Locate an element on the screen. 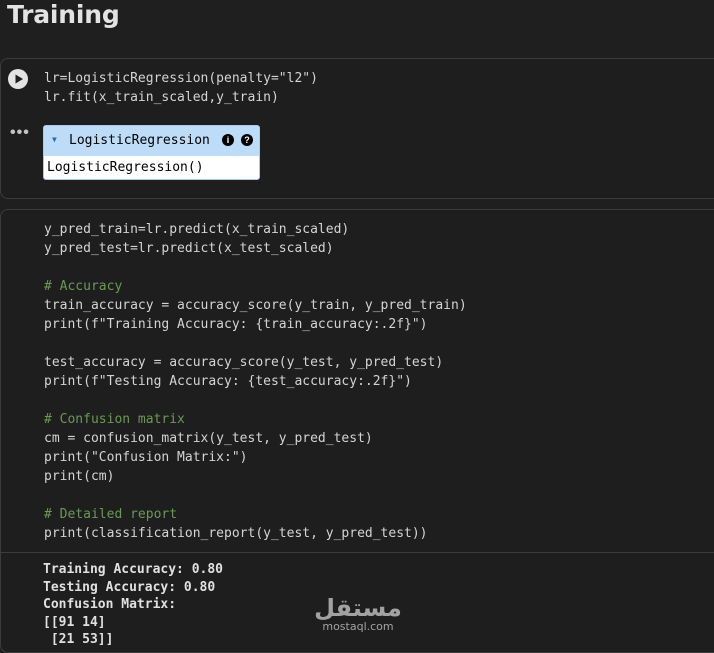  estimator-header: ▼ LogisticRegression i ? is located at coordinates (151, 141).